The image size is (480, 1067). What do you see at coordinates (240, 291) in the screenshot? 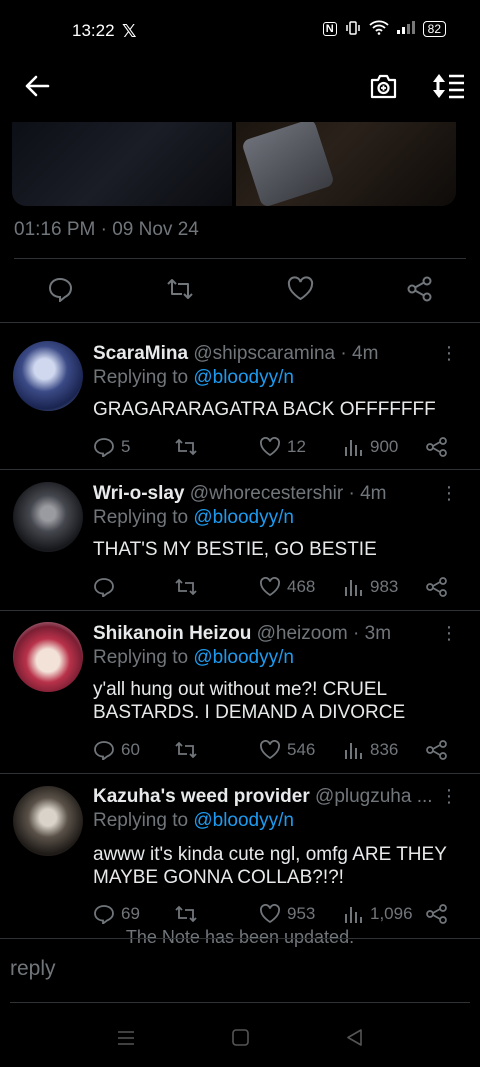
I see `post-actions` at bounding box center [240, 291].